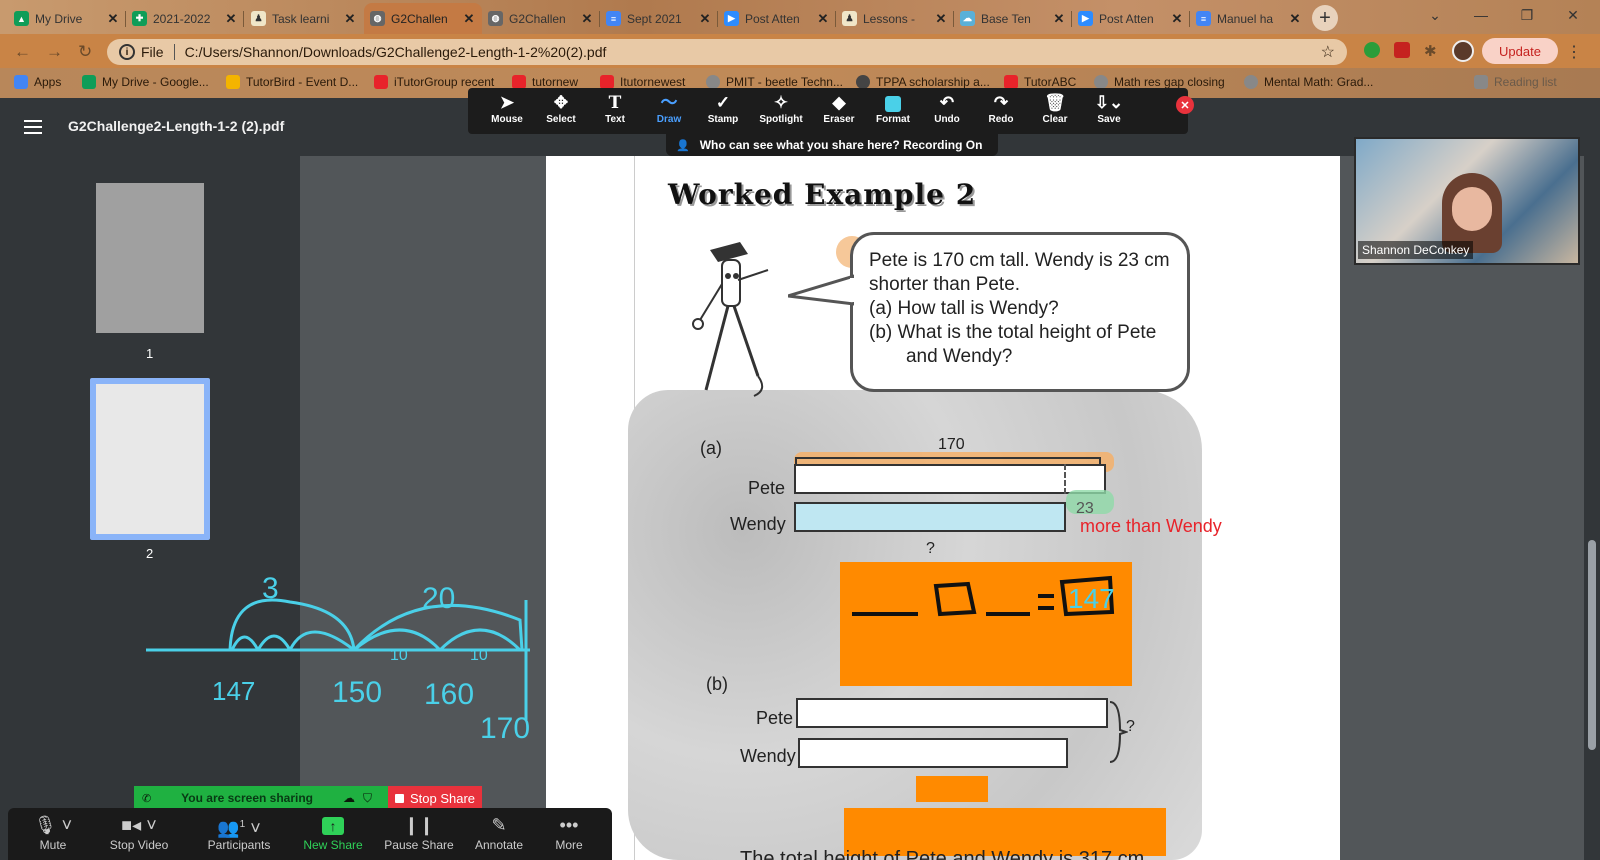 This screenshot has width=1600, height=860. Describe the element at coordinates (1527, 15) in the screenshot. I see `restore-icon: ❐` at that location.